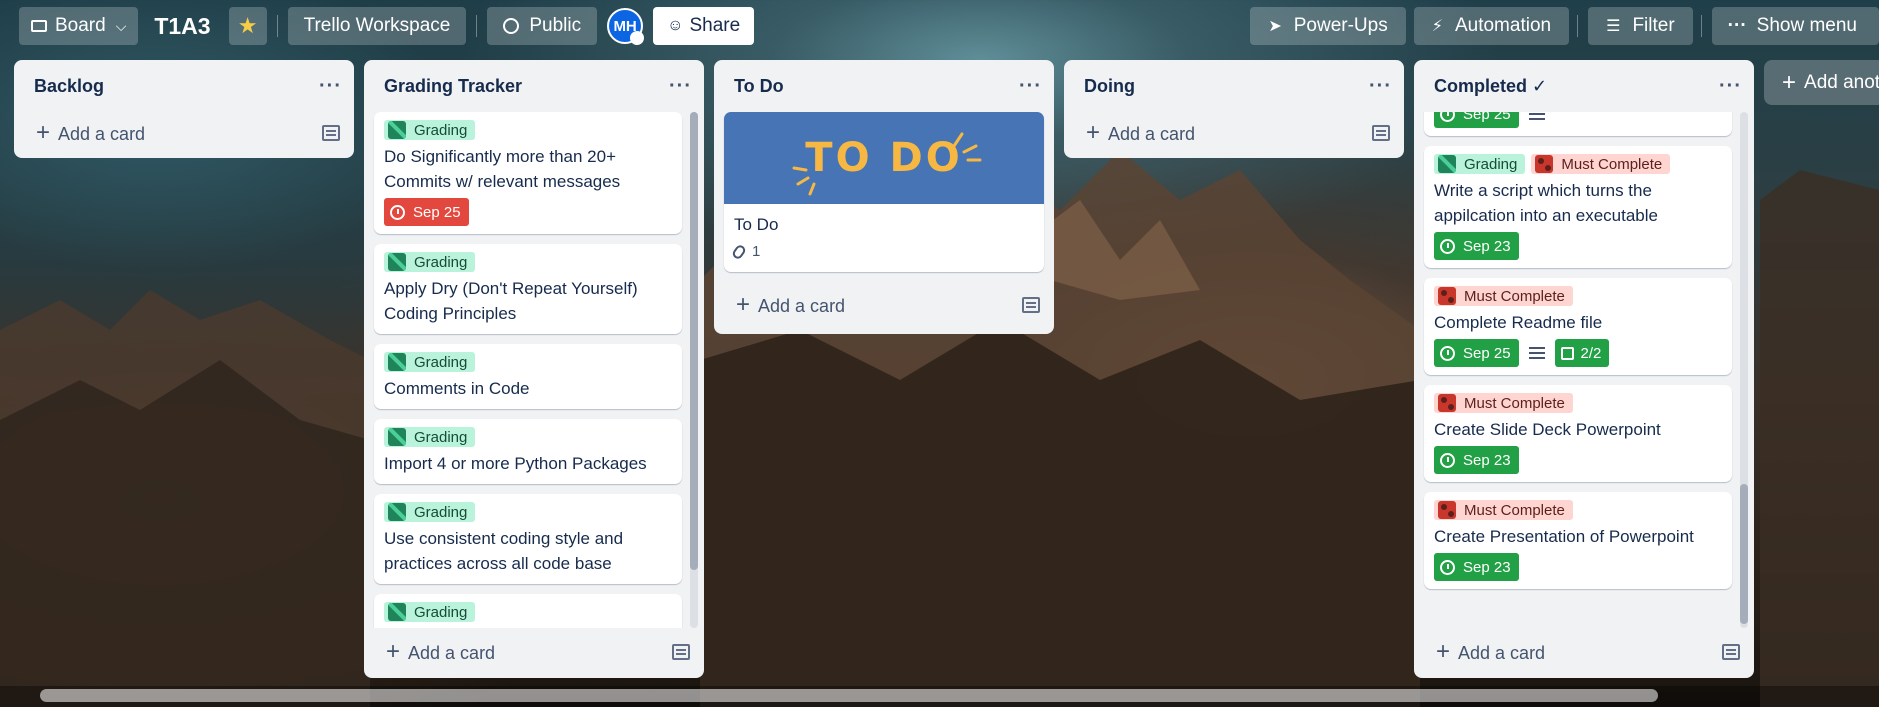  Describe the element at coordinates (745, 251) in the screenshot. I see `attachments-badge: 1` at that location.